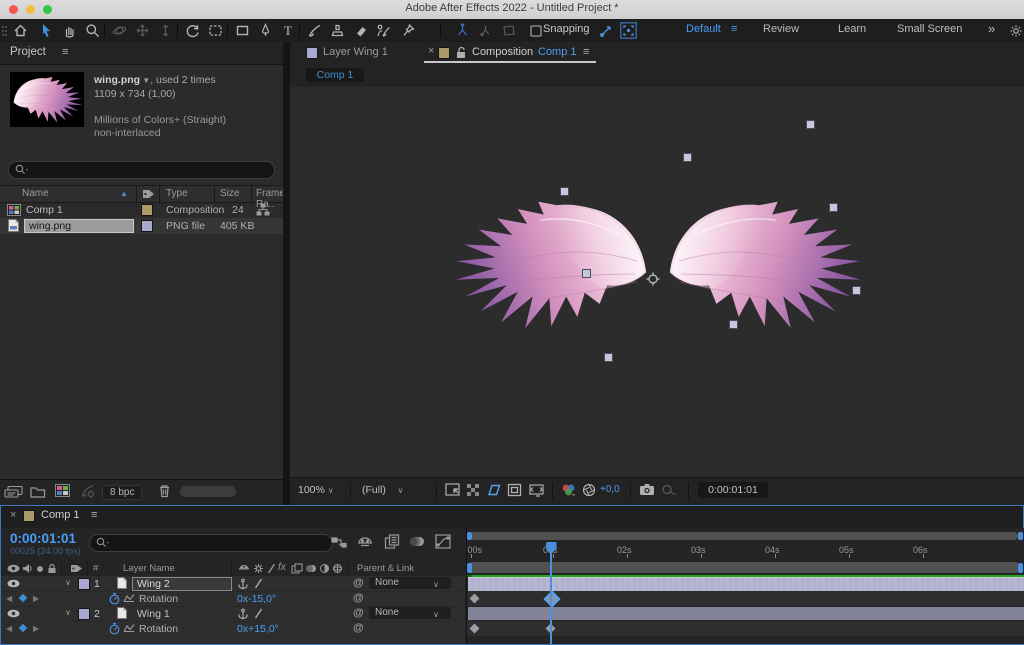 This screenshot has width=1024, height=645. What do you see at coordinates (282, 567) in the screenshot?
I see `switch-effects-icon: fx` at bounding box center [282, 567].